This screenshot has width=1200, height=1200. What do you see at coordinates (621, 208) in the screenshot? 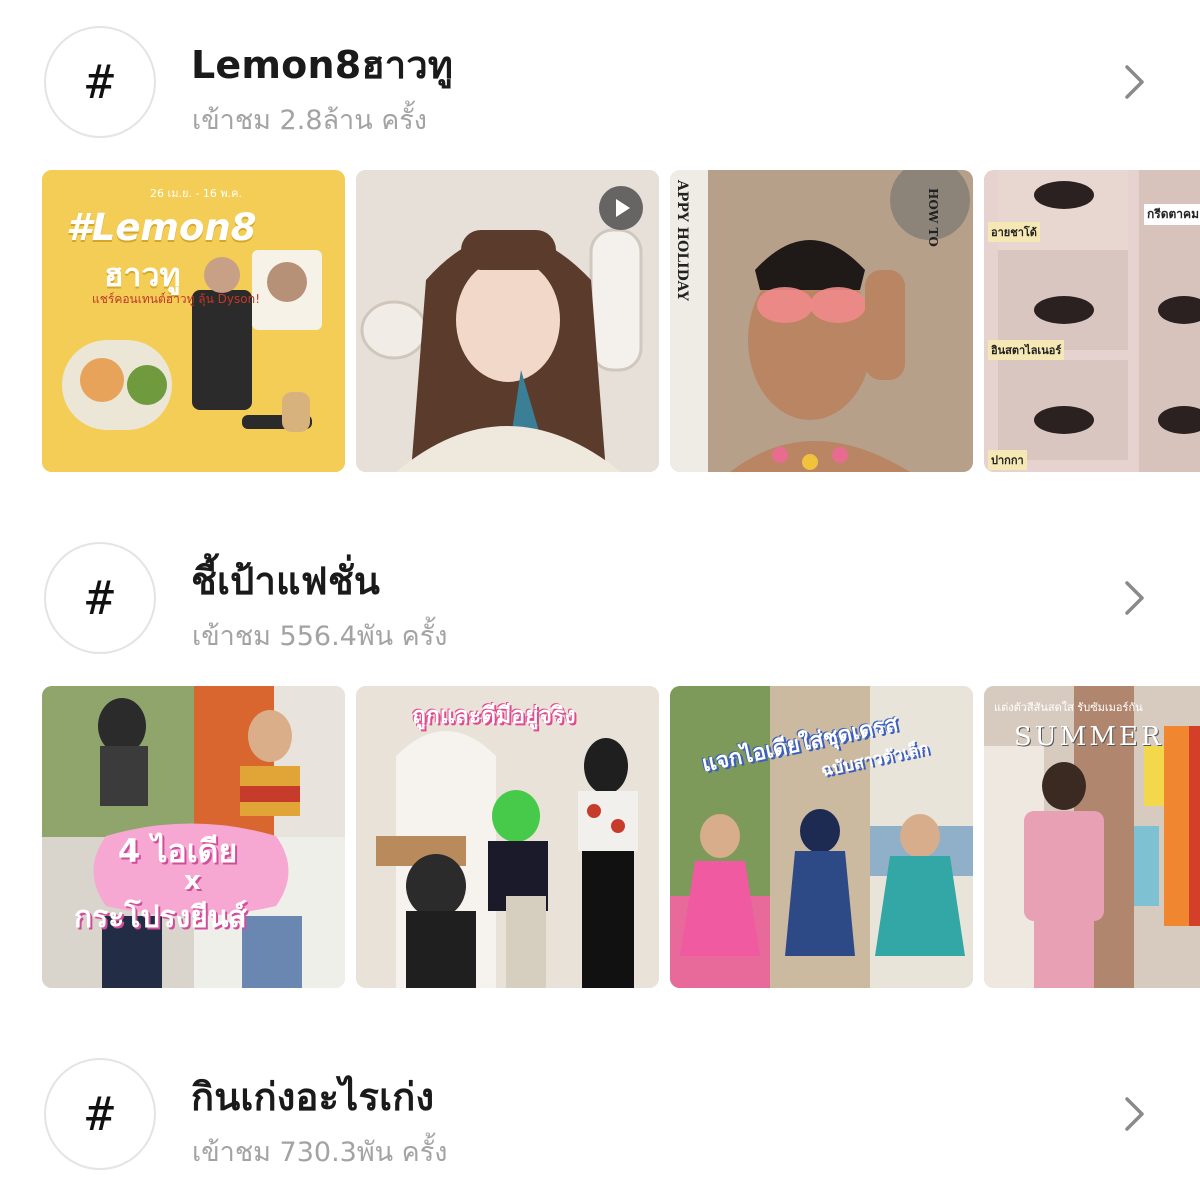
I see `play-icon` at bounding box center [621, 208].